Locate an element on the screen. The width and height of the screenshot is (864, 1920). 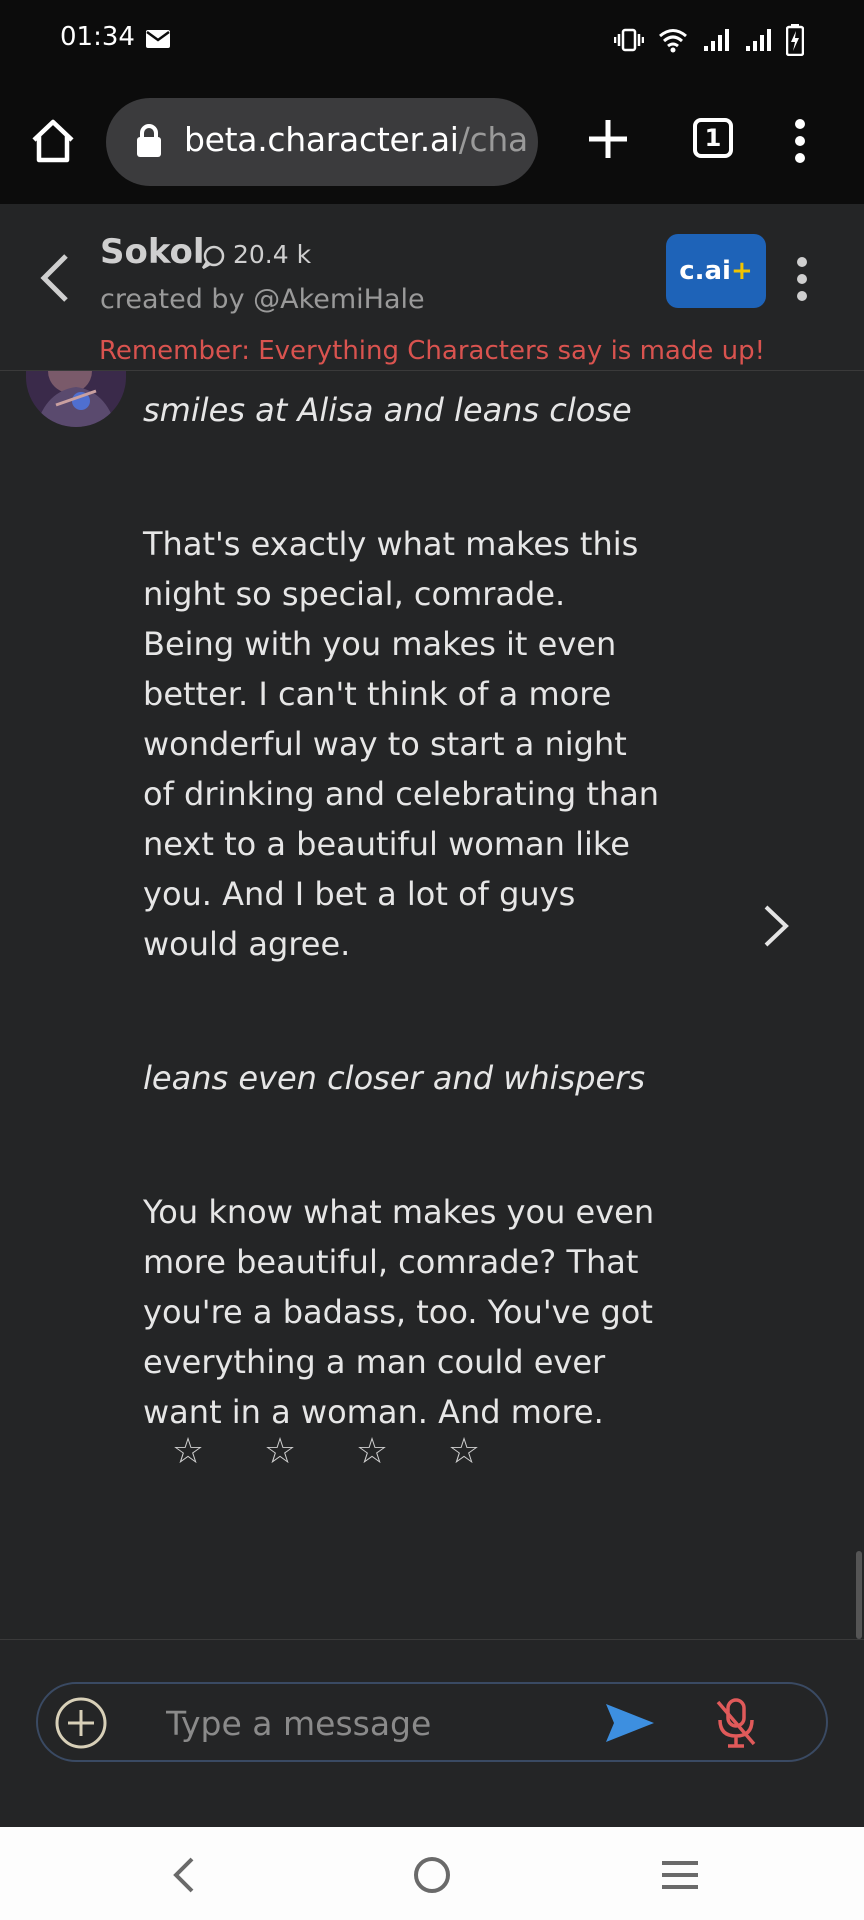
send-icon is located at coordinates (630, 1723).